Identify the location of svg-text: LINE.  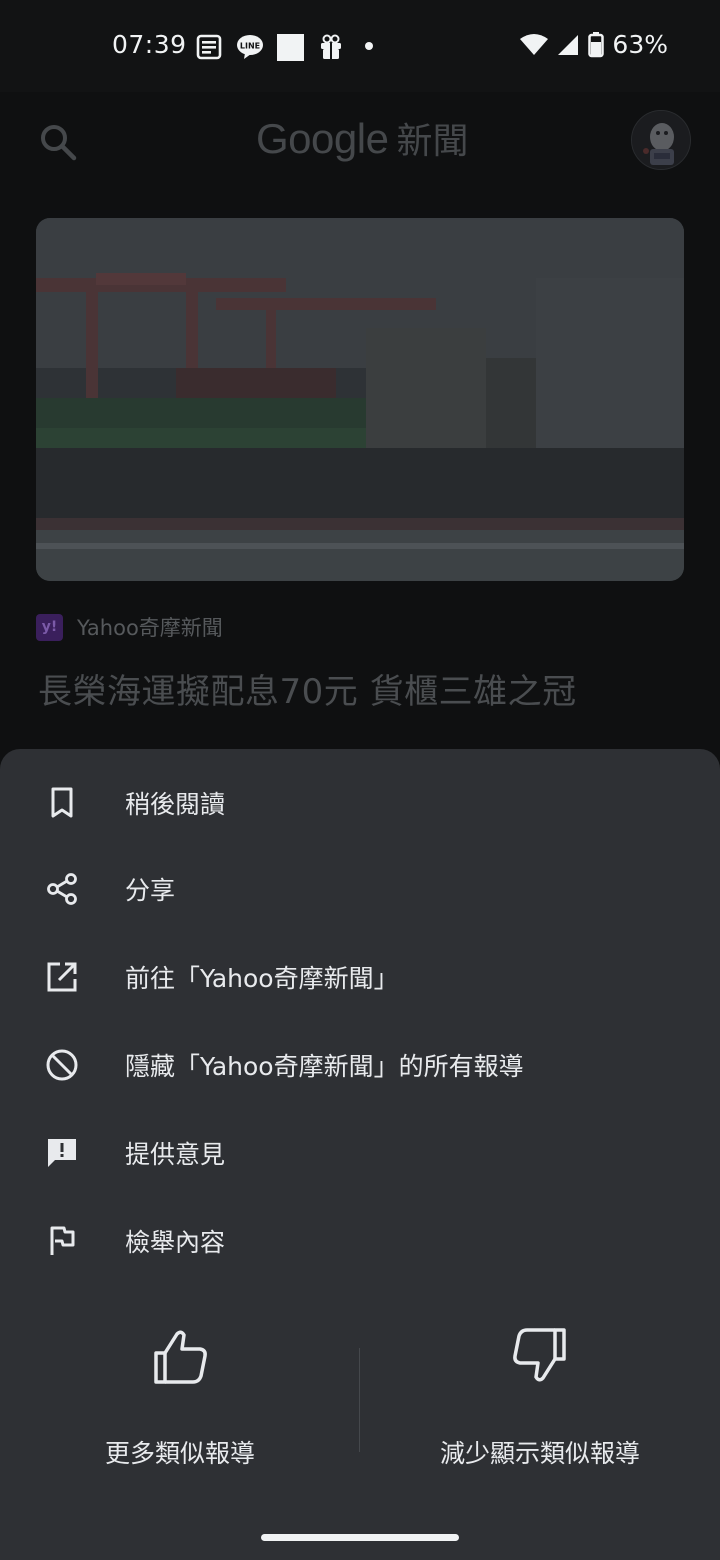
(250, 46).